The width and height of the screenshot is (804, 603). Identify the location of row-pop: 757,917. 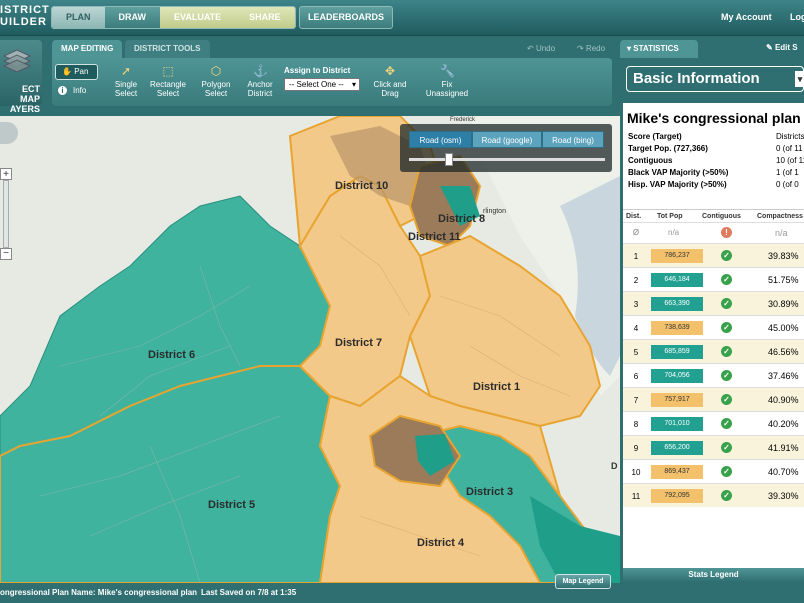
(677, 400).